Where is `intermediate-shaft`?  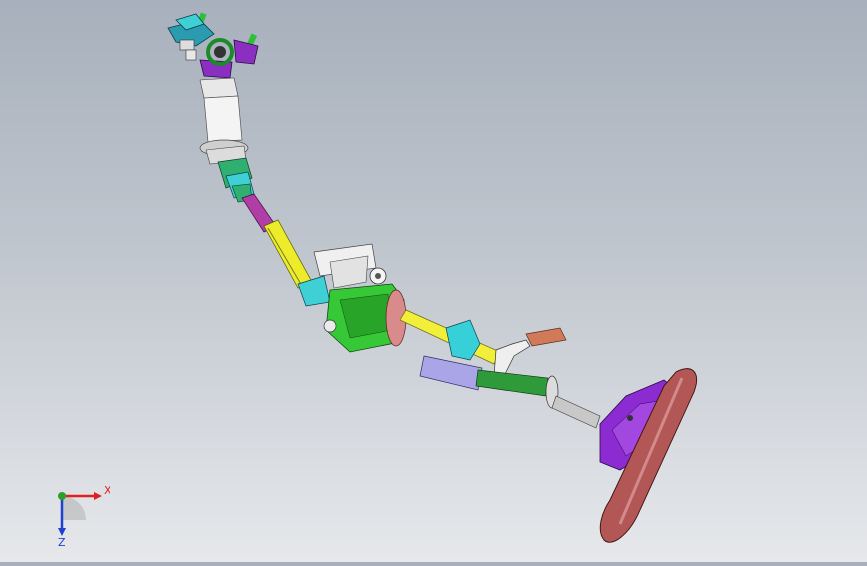 intermediate-shaft is located at coordinates (277, 241).